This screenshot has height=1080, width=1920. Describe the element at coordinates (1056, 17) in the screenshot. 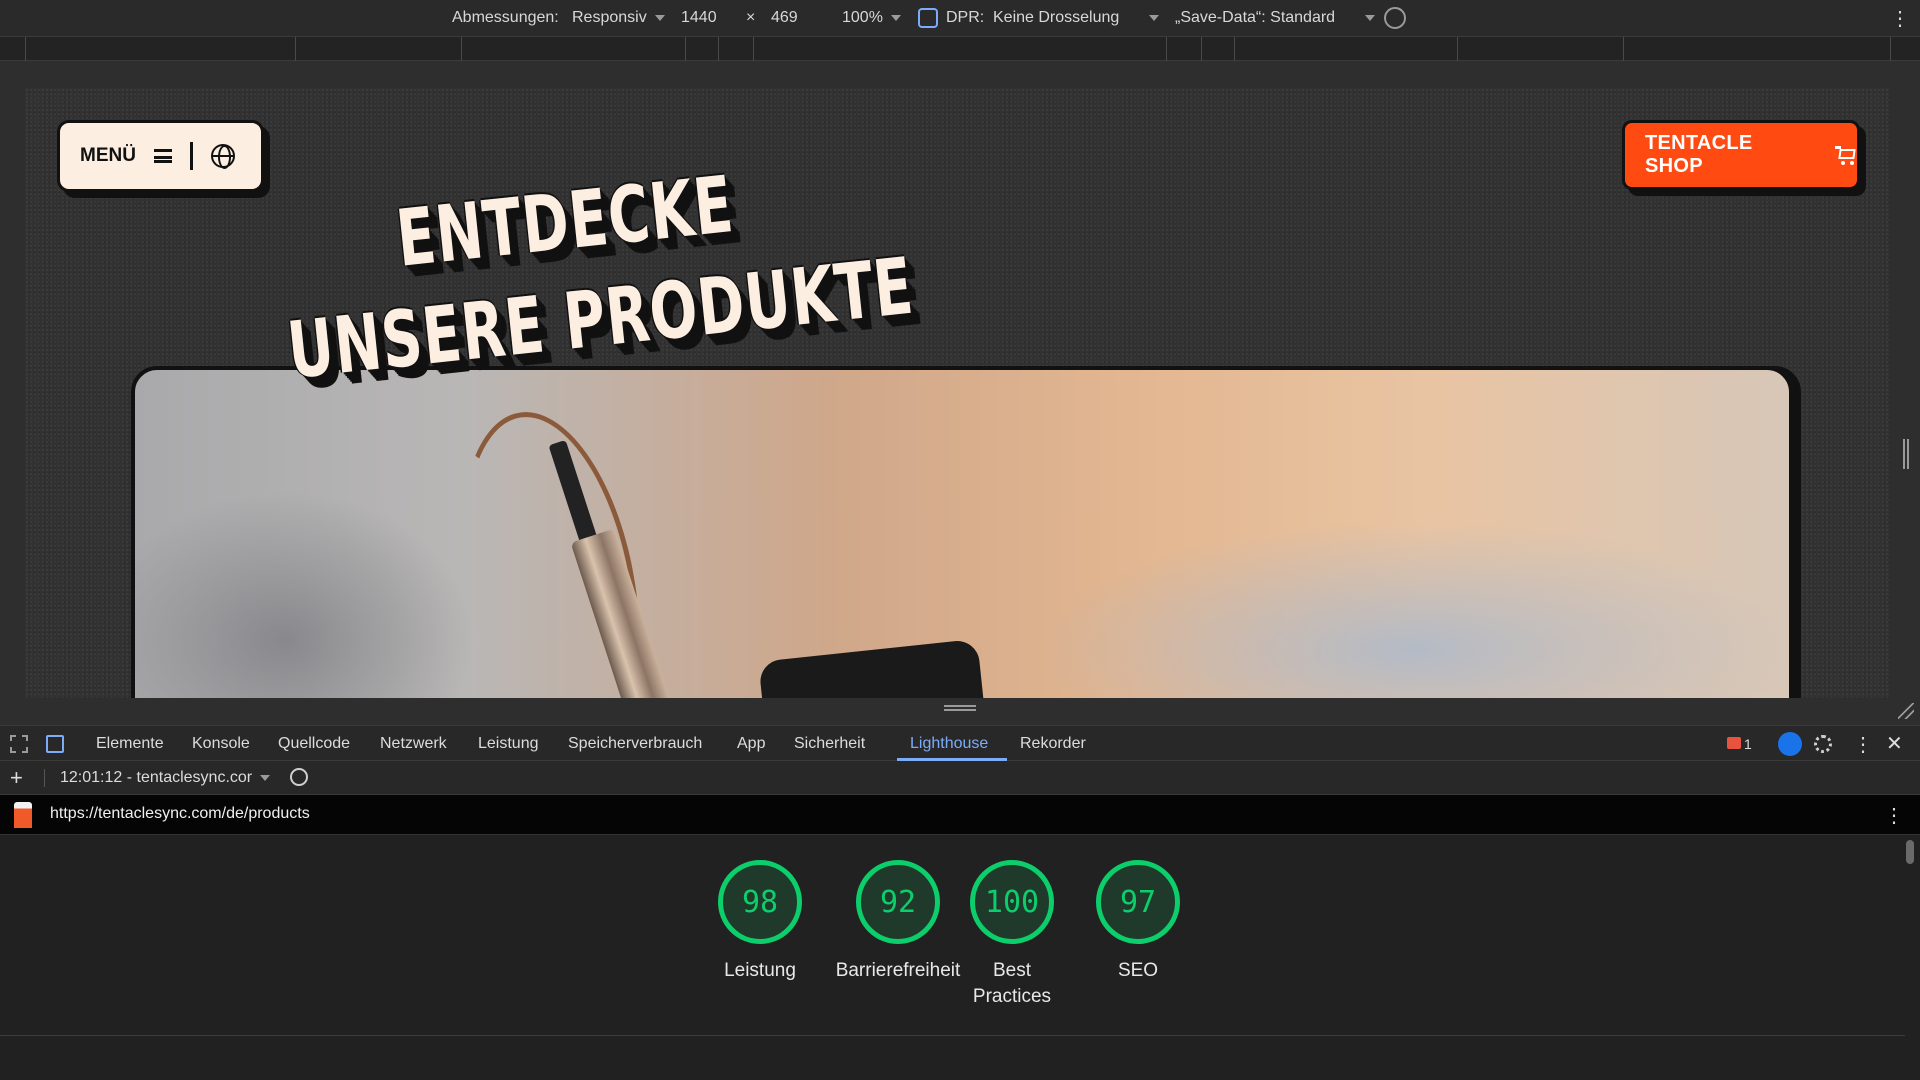

I see `throttling-value: Keine Drosselung` at that location.